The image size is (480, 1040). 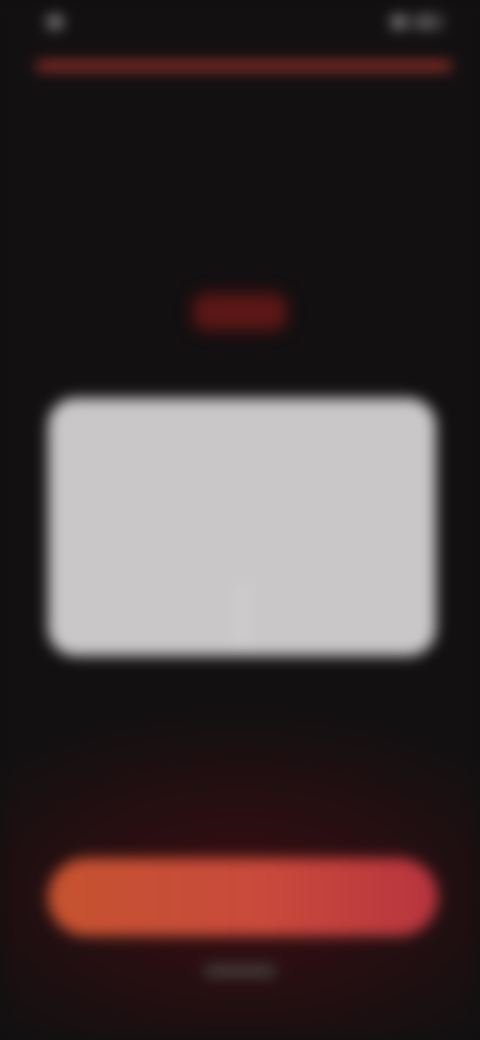 I want to click on dialog-deny-button, so click(x=144, y=614).